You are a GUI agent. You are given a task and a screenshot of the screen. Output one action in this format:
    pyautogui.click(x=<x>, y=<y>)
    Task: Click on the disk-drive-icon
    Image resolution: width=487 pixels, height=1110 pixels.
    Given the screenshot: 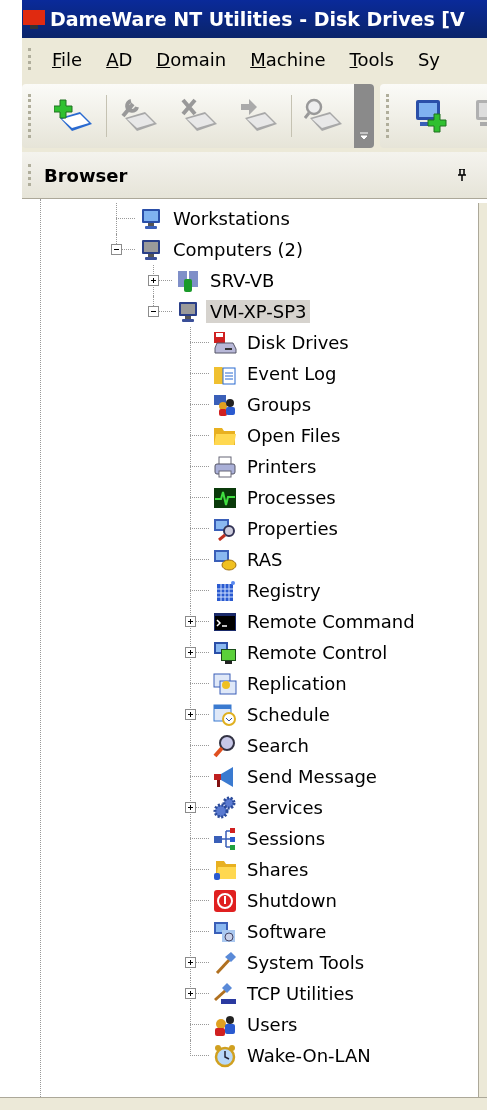 What is the action you would take?
    pyautogui.click(x=225, y=342)
    